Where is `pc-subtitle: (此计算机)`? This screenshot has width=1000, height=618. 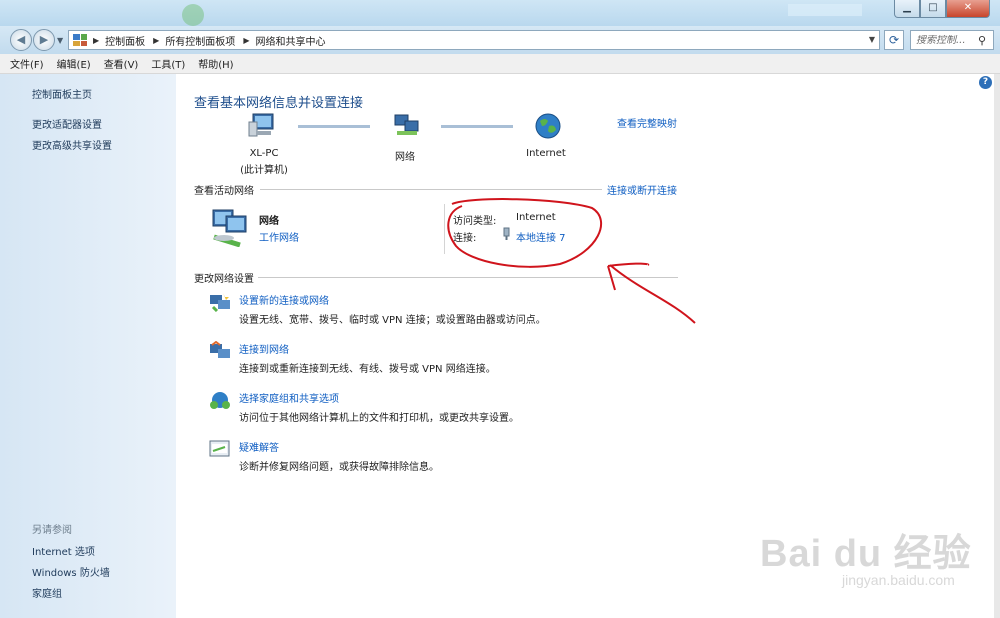 pc-subtitle: (此计算机) is located at coordinates (264, 170).